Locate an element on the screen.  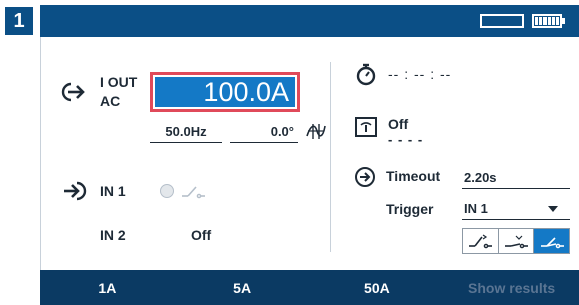
timeout-label: Timeout is located at coordinates (413, 176).